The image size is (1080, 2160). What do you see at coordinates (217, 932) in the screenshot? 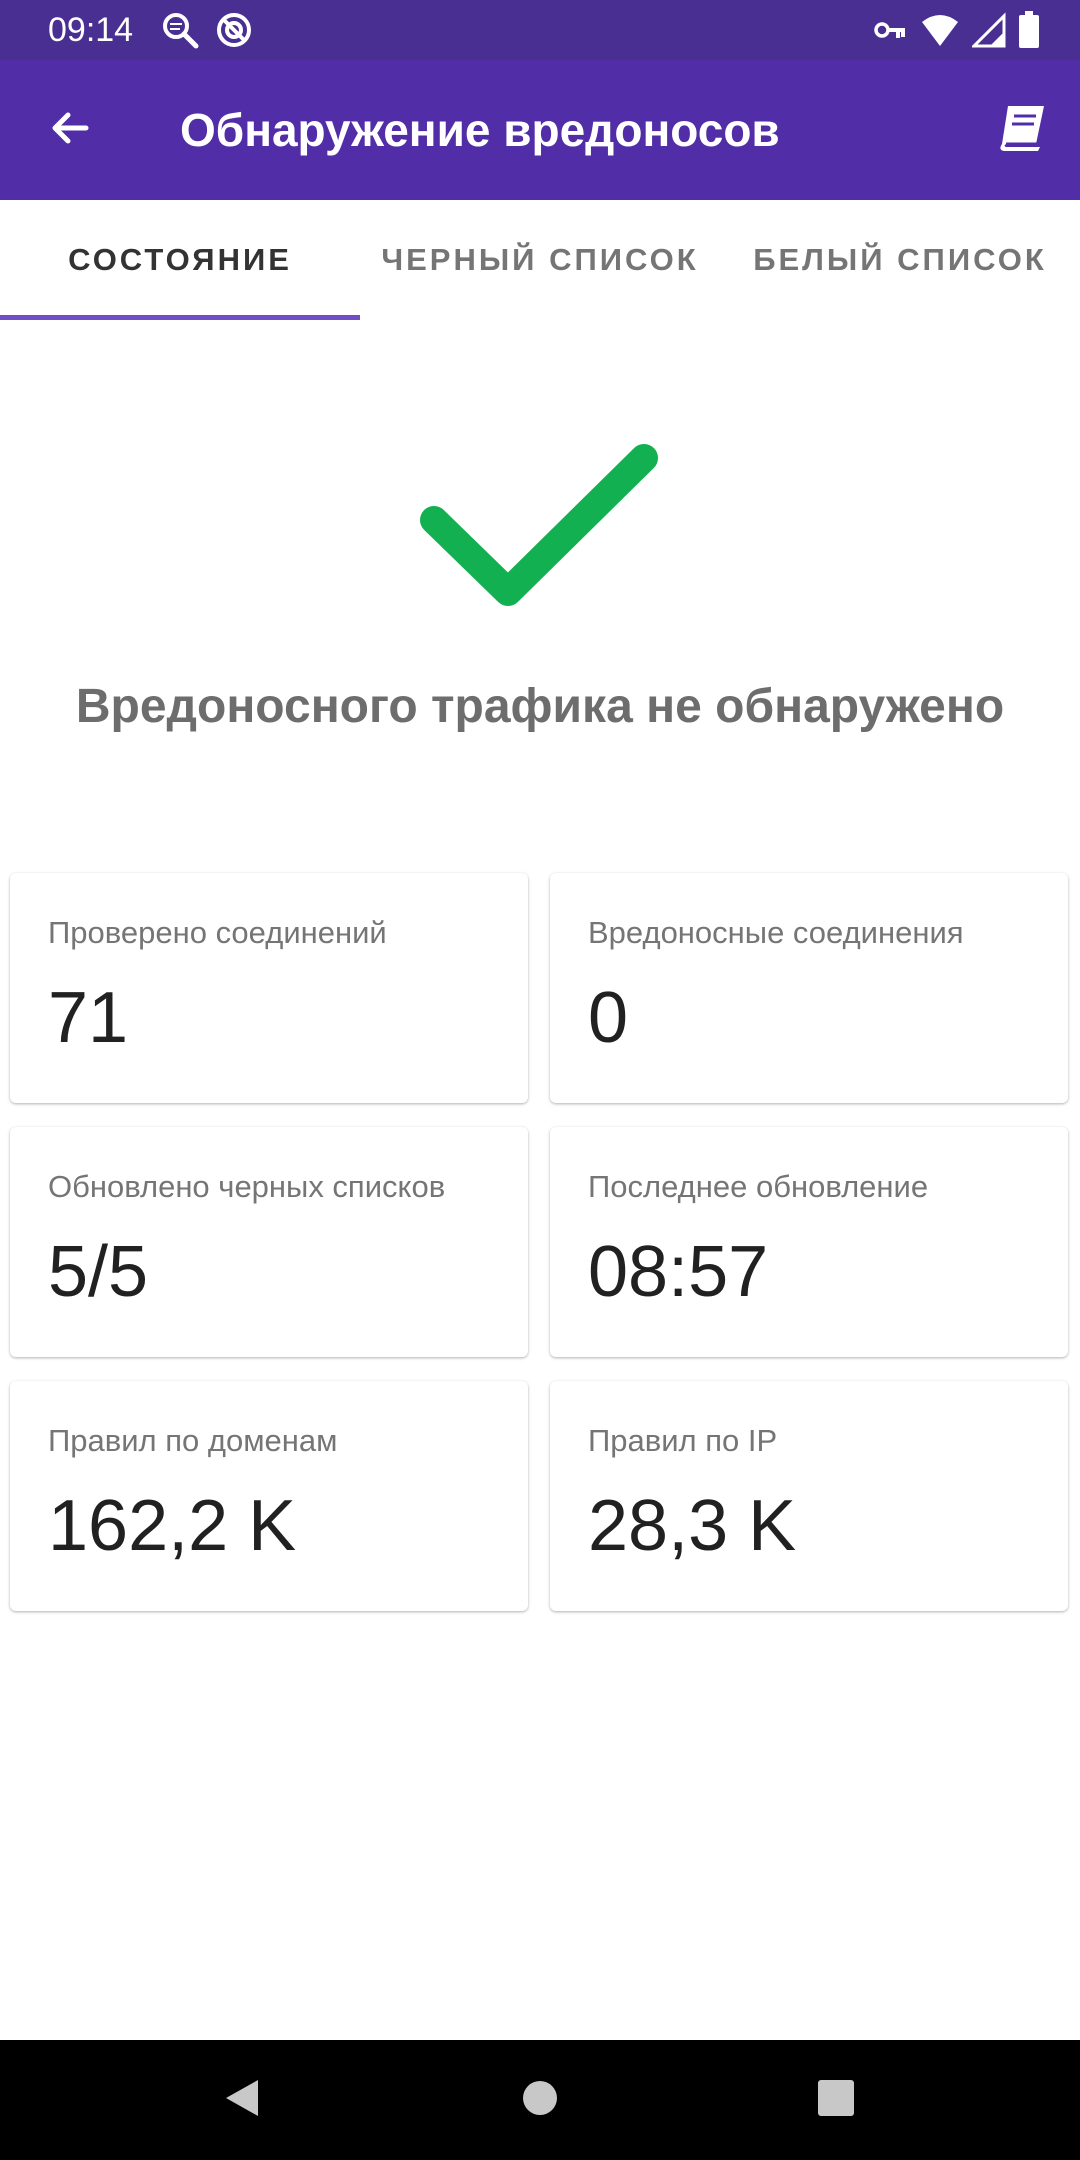
I see `card-label: Проверено соединений` at bounding box center [217, 932].